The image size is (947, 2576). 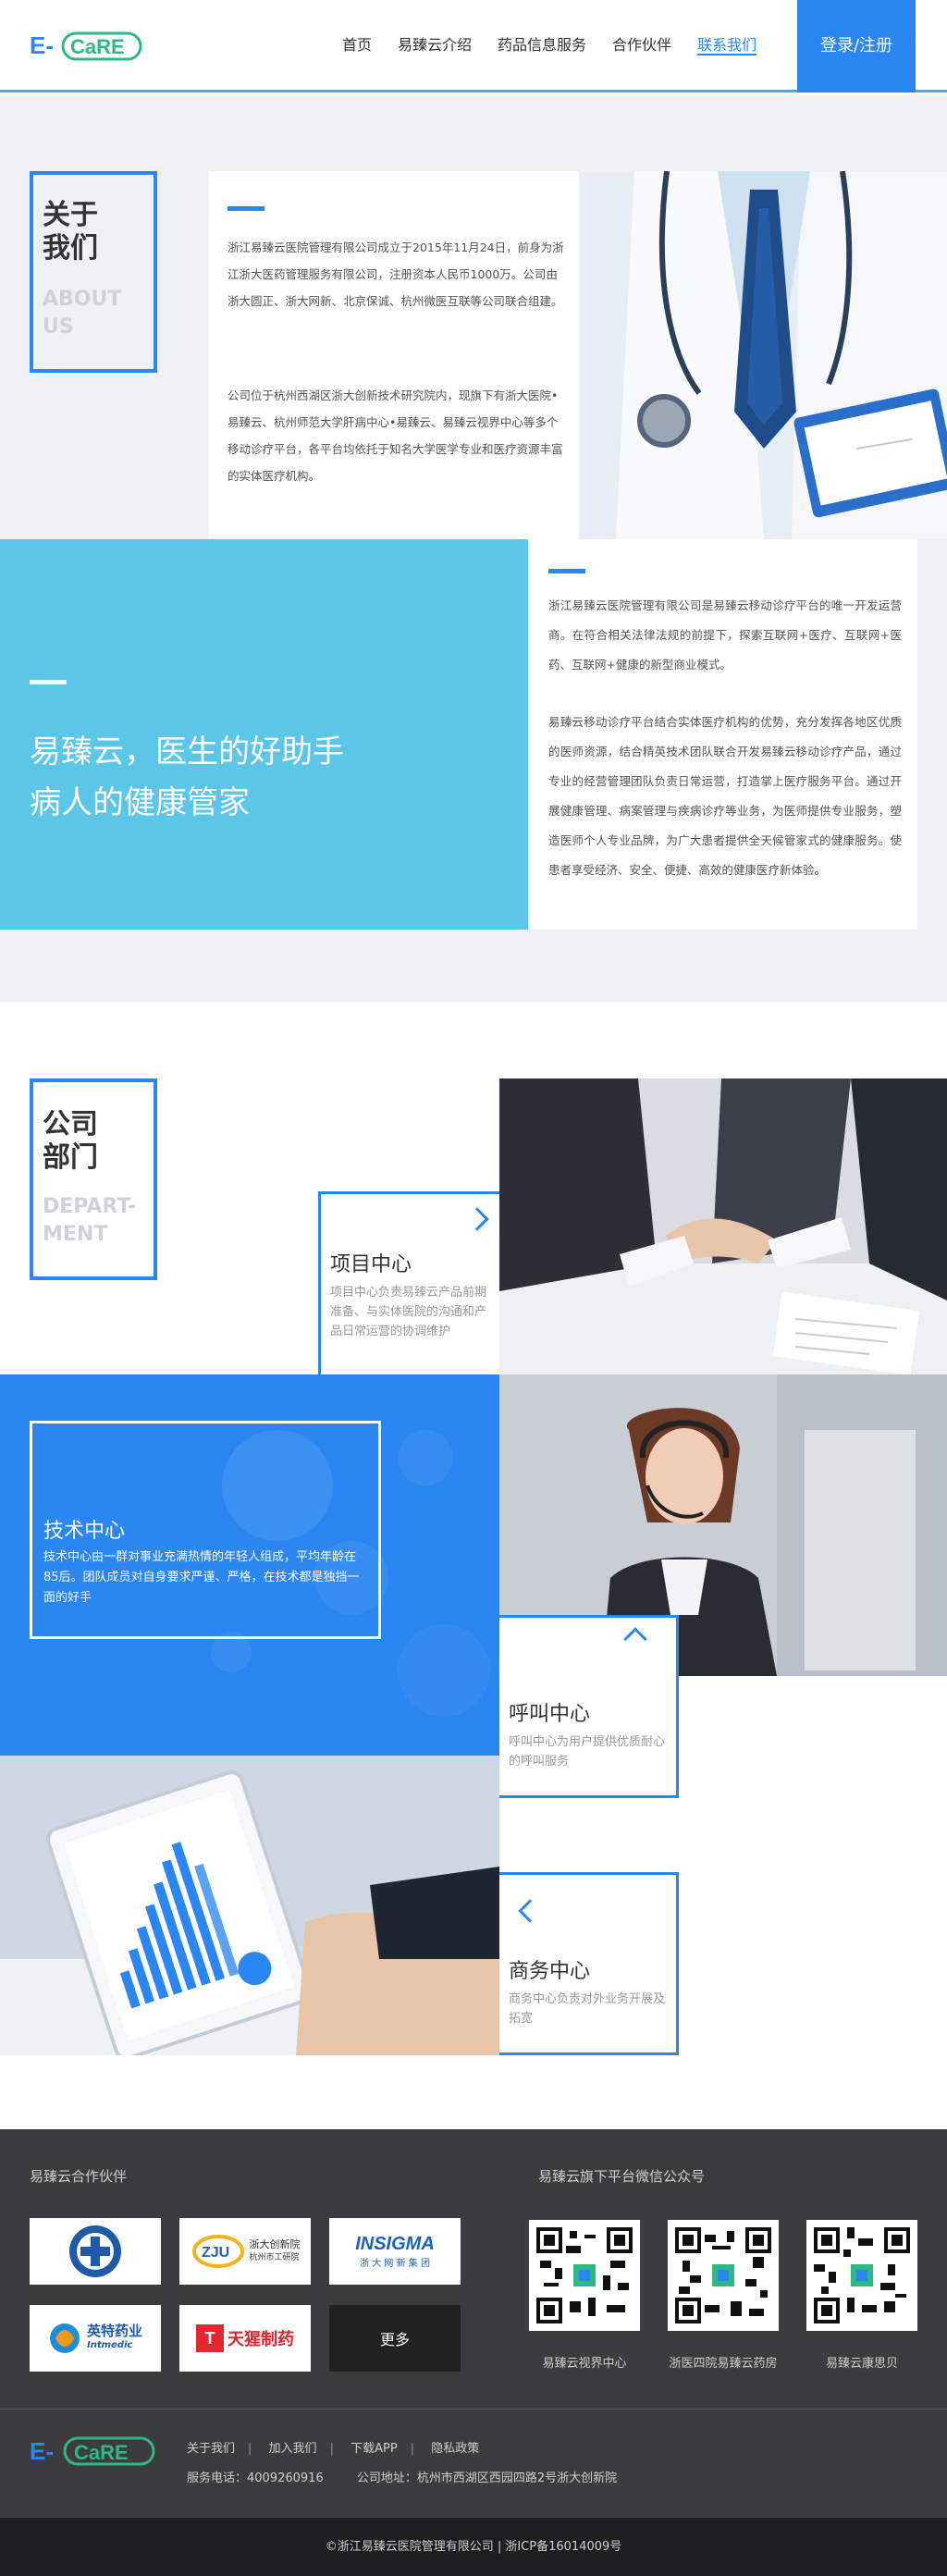 I want to click on partner-insigma-logo: INSIGMA 浙 大 网 新 集 团, so click(x=395, y=2251).